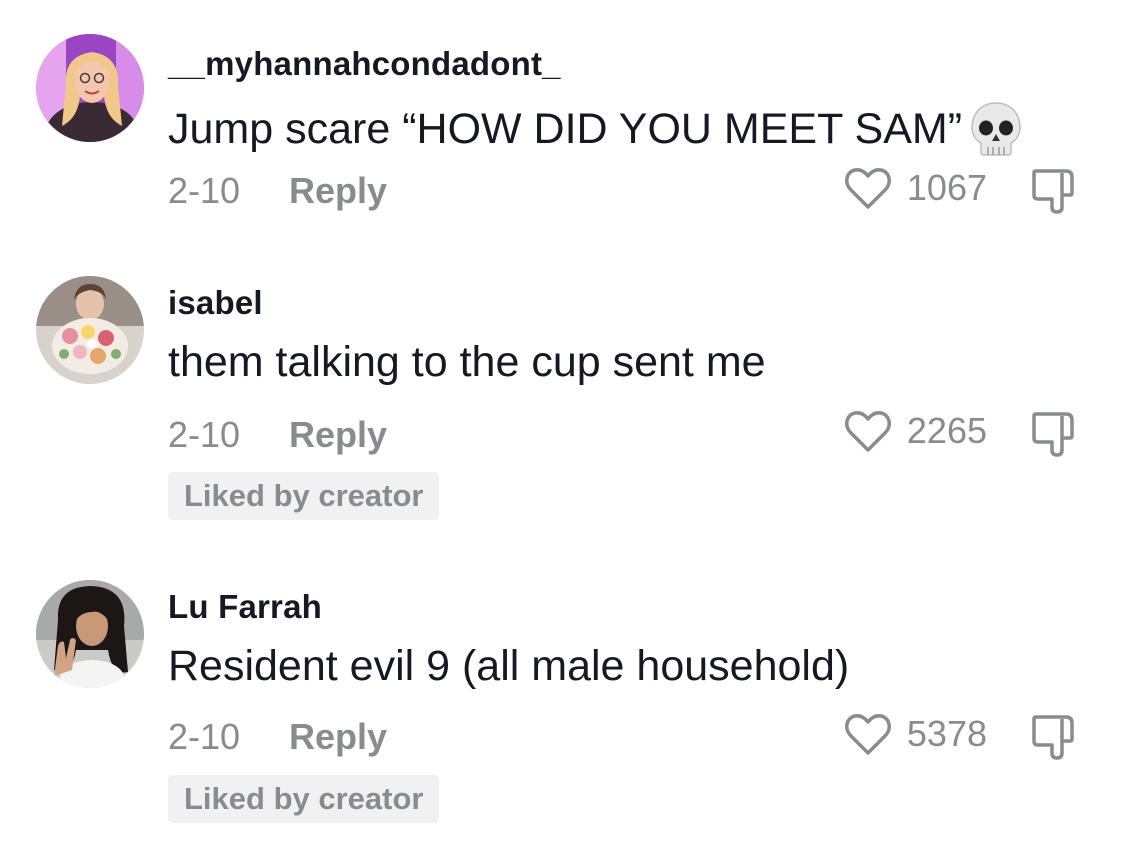  What do you see at coordinates (245, 607) in the screenshot?
I see `comment-username: Lu Farrah` at bounding box center [245, 607].